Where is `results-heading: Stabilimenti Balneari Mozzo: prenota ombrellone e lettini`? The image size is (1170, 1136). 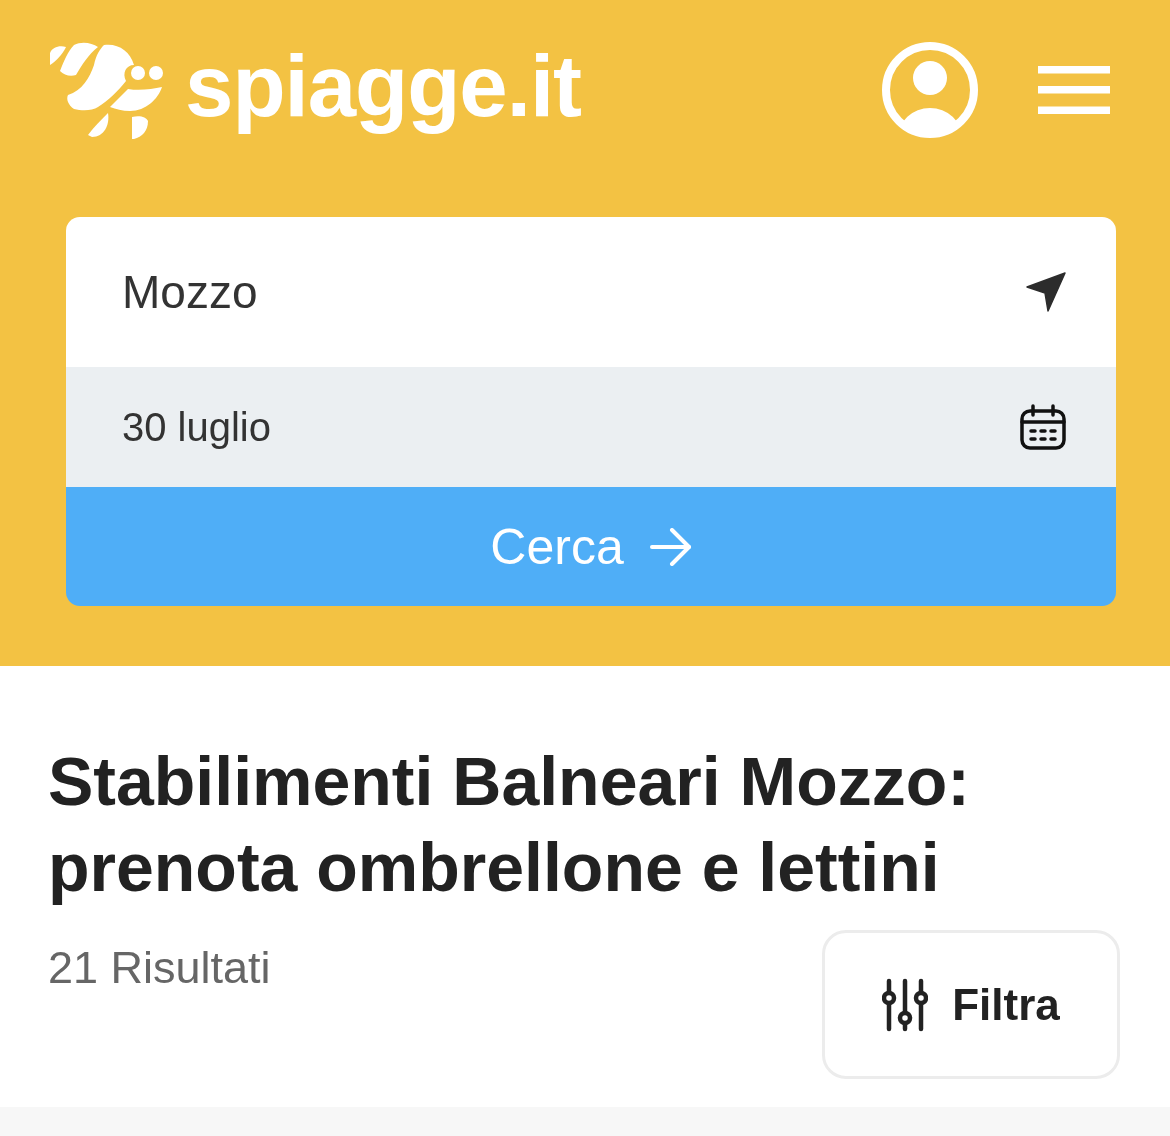
results-heading: Stabilimenti Balneari Mozzo: prenota ombrellone e lettini is located at coordinates (509, 824).